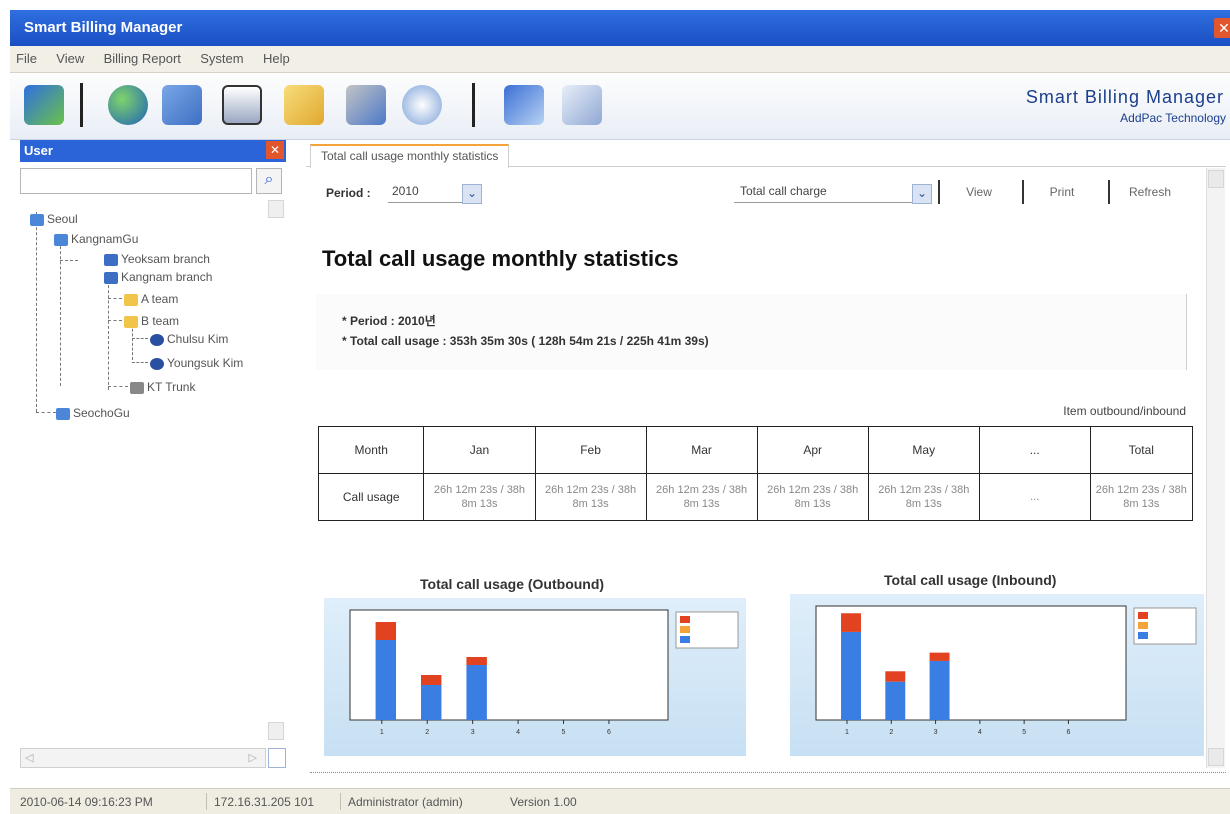  I want to click on tree-node-seochogu: SeochoGu, so click(93, 413).